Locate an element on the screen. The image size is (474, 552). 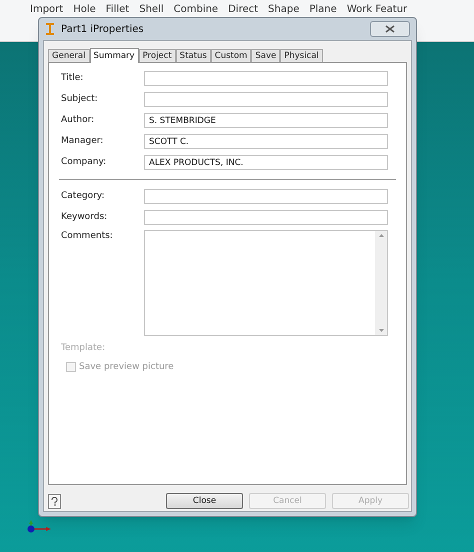
ribbon-label: Import is located at coordinates (47, 9).